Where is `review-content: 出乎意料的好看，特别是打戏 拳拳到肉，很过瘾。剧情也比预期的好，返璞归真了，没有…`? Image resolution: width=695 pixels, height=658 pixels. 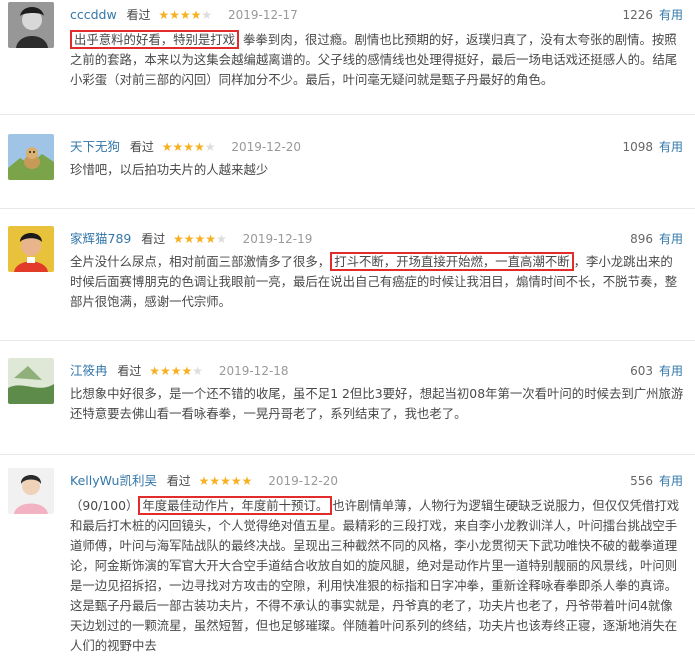 review-content: 出乎意料的好看，特别是打戏 拳拳到肉，很过瘾。剧情也比预期的好，返璞归真了，没有… is located at coordinates (377, 60).